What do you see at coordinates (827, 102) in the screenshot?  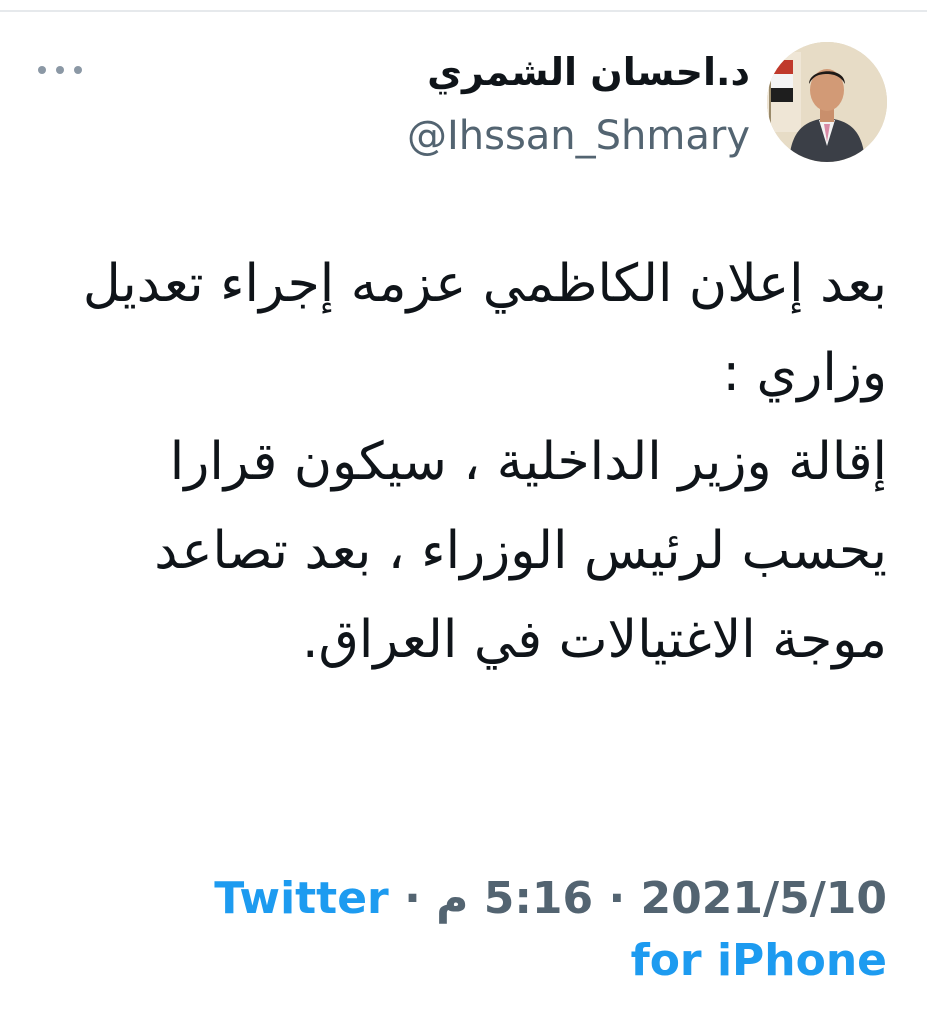 I see `avatar` at bounding box center [827, 102].